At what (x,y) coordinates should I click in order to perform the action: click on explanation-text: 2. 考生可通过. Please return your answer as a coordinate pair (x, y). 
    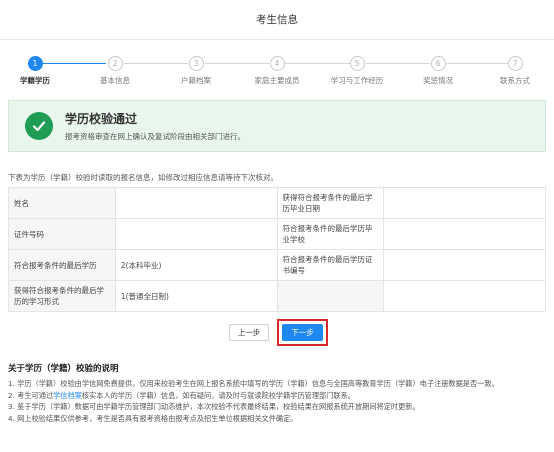
    Looking at the image, I should click on (31, 395).